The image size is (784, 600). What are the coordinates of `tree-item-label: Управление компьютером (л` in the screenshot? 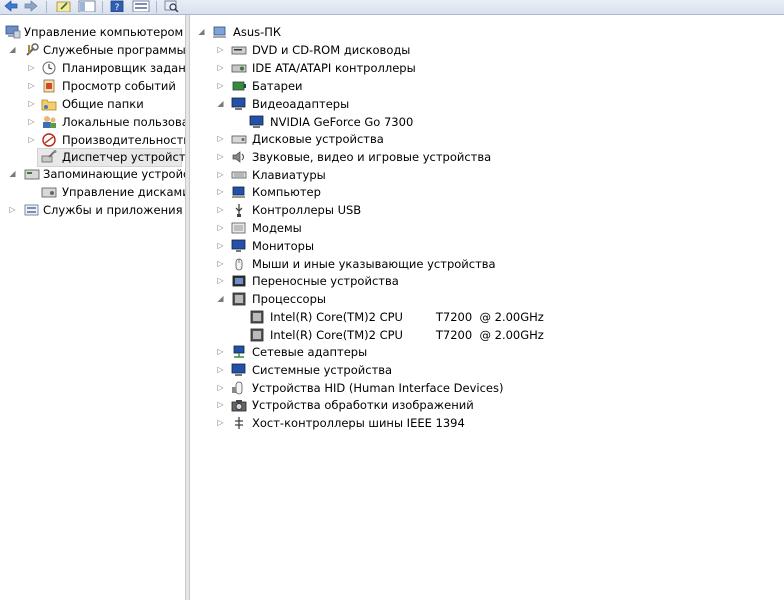 It's located at (105, 32).